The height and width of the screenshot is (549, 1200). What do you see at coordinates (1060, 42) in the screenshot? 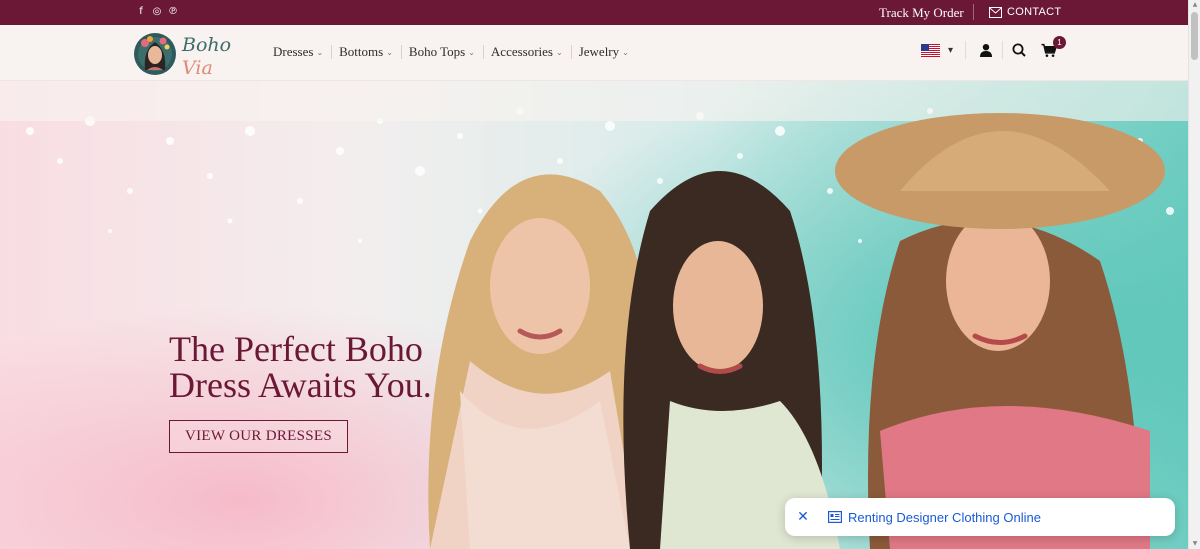
I see `cart-count-badge: 1` at bounding box center [1060, 42].